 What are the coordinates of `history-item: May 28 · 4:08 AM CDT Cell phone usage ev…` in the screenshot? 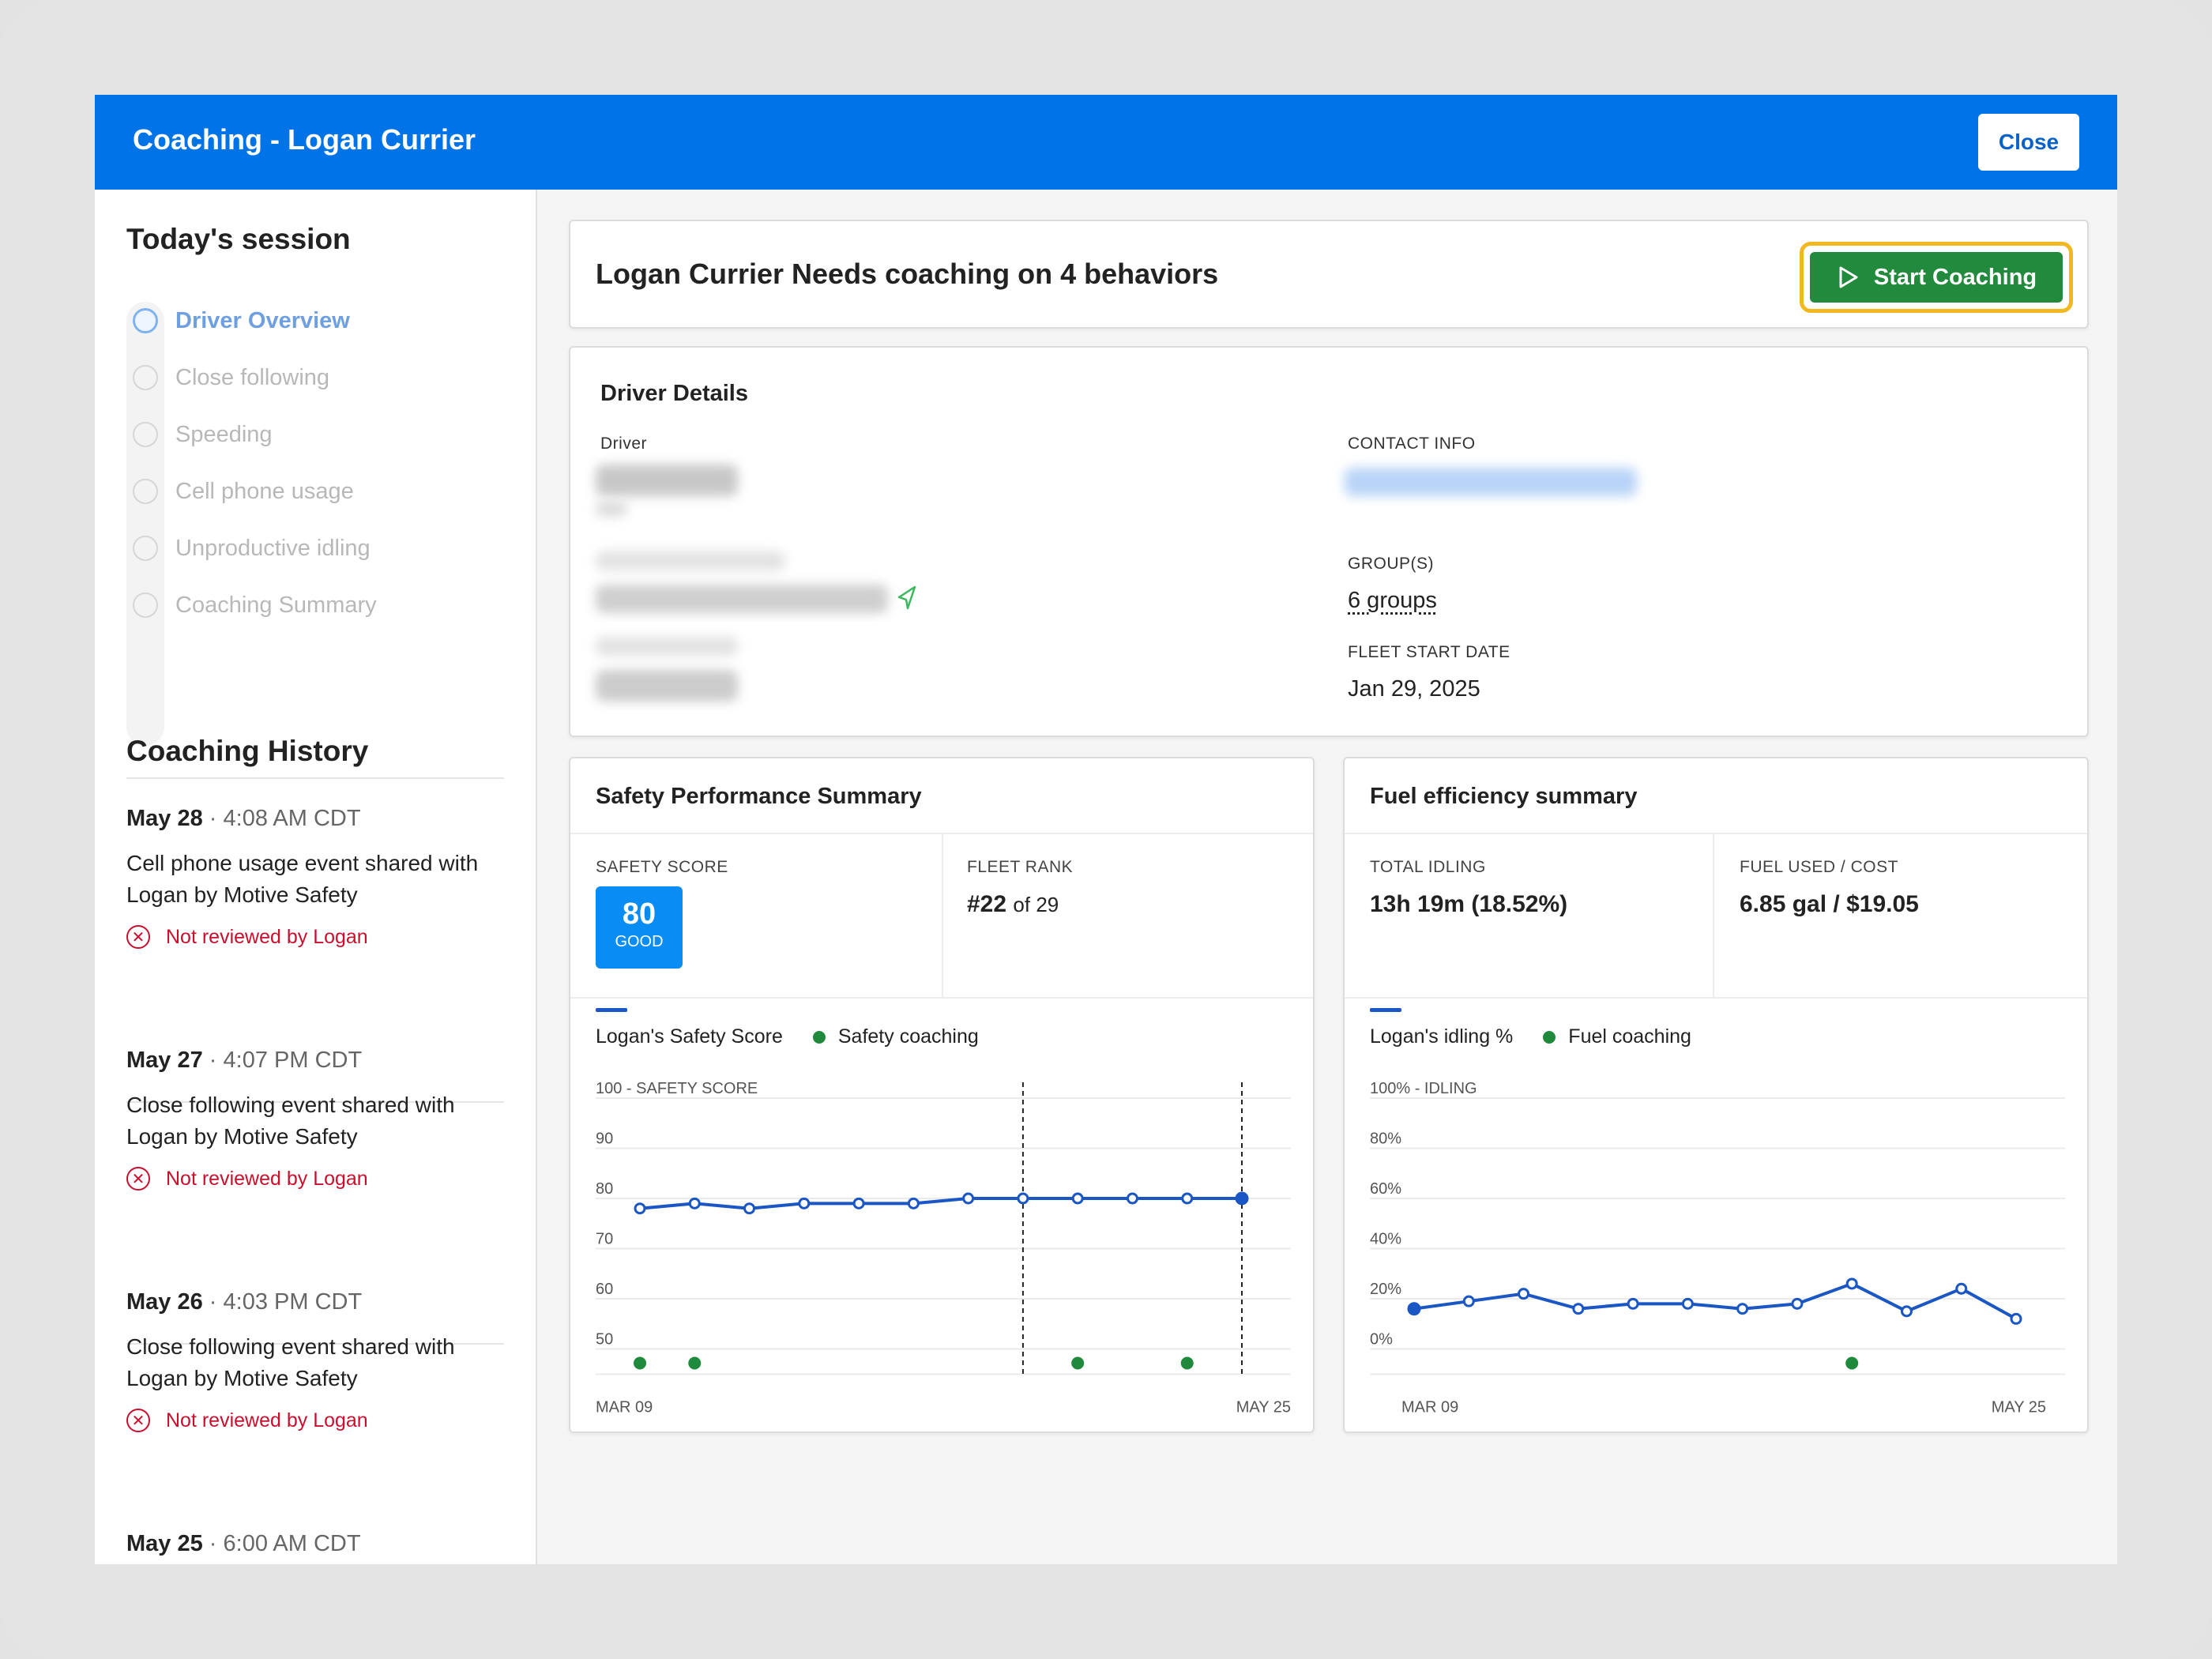 It's located at (316, 877).